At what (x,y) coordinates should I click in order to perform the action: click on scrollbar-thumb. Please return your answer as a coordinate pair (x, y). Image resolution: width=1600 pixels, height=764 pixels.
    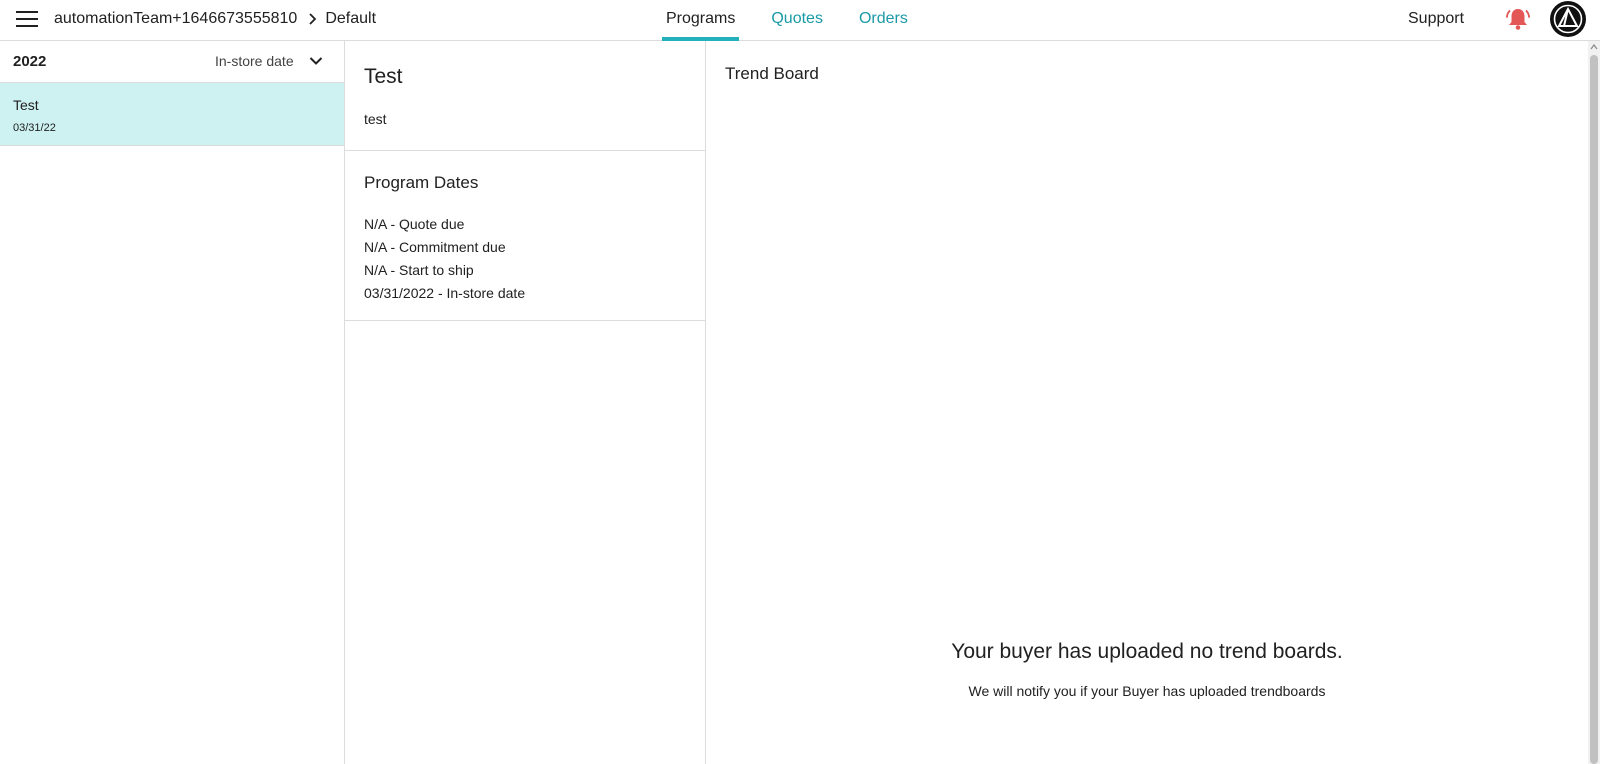
    Looking at the image, I should click on (1594, 409).